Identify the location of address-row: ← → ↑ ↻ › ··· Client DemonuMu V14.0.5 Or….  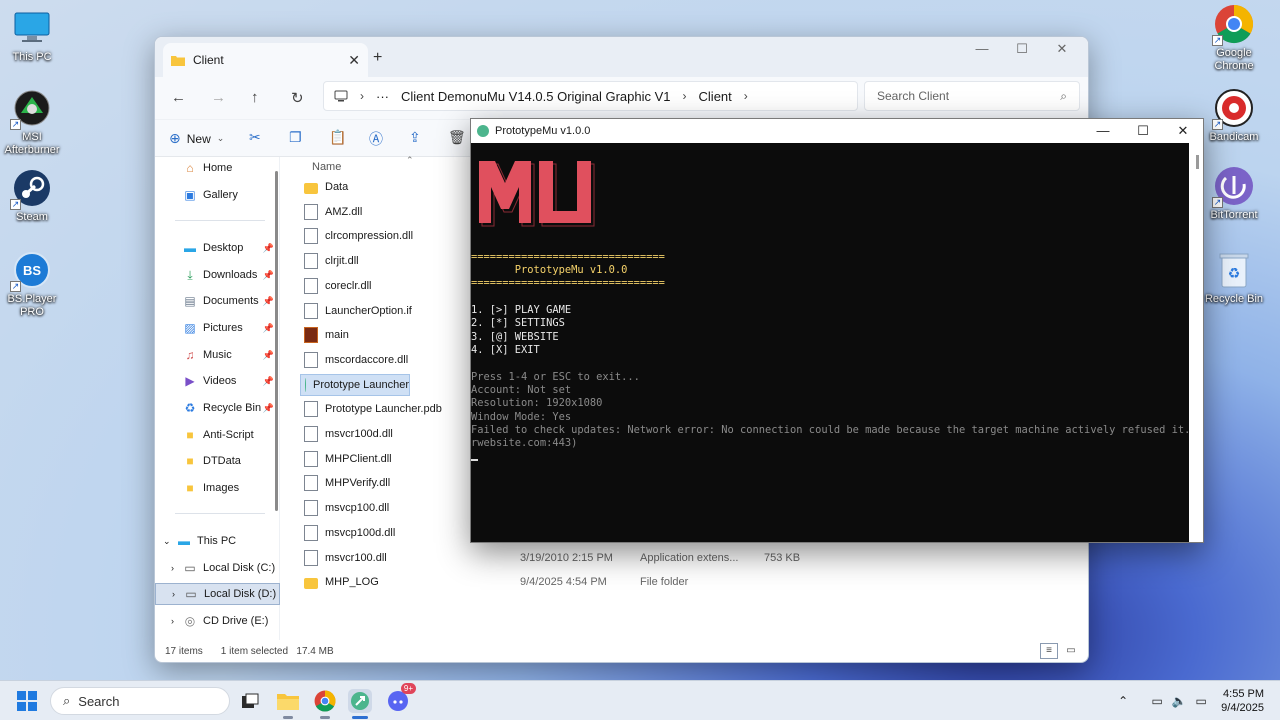
(621, 98).